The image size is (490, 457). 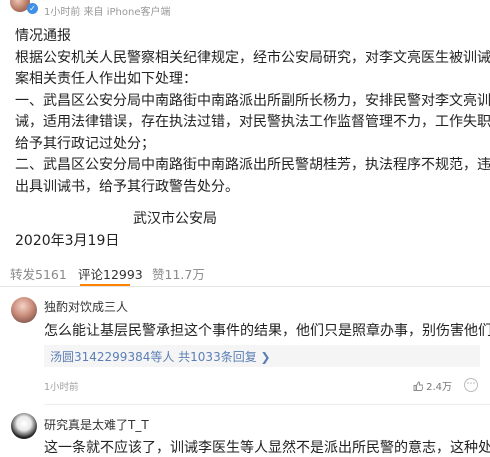 I want to click on post-line: 诫，适用法律错误，存在执法过错，对民警执法工作监督管理不力，工作失职，, so click(x=252, y=122).